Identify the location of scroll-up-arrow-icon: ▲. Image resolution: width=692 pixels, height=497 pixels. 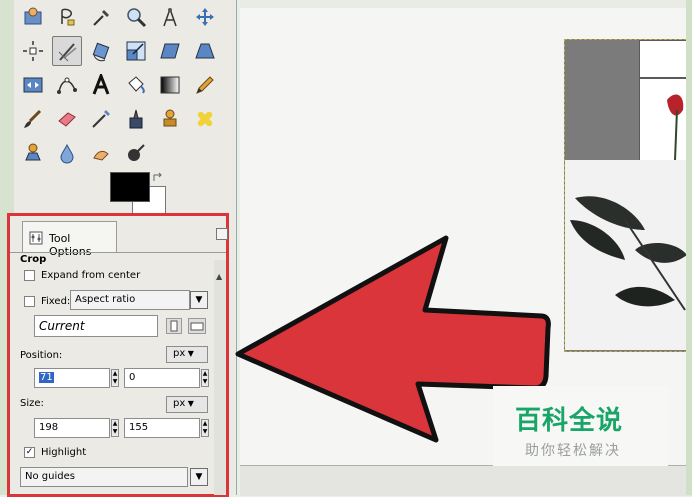
(219, 276).